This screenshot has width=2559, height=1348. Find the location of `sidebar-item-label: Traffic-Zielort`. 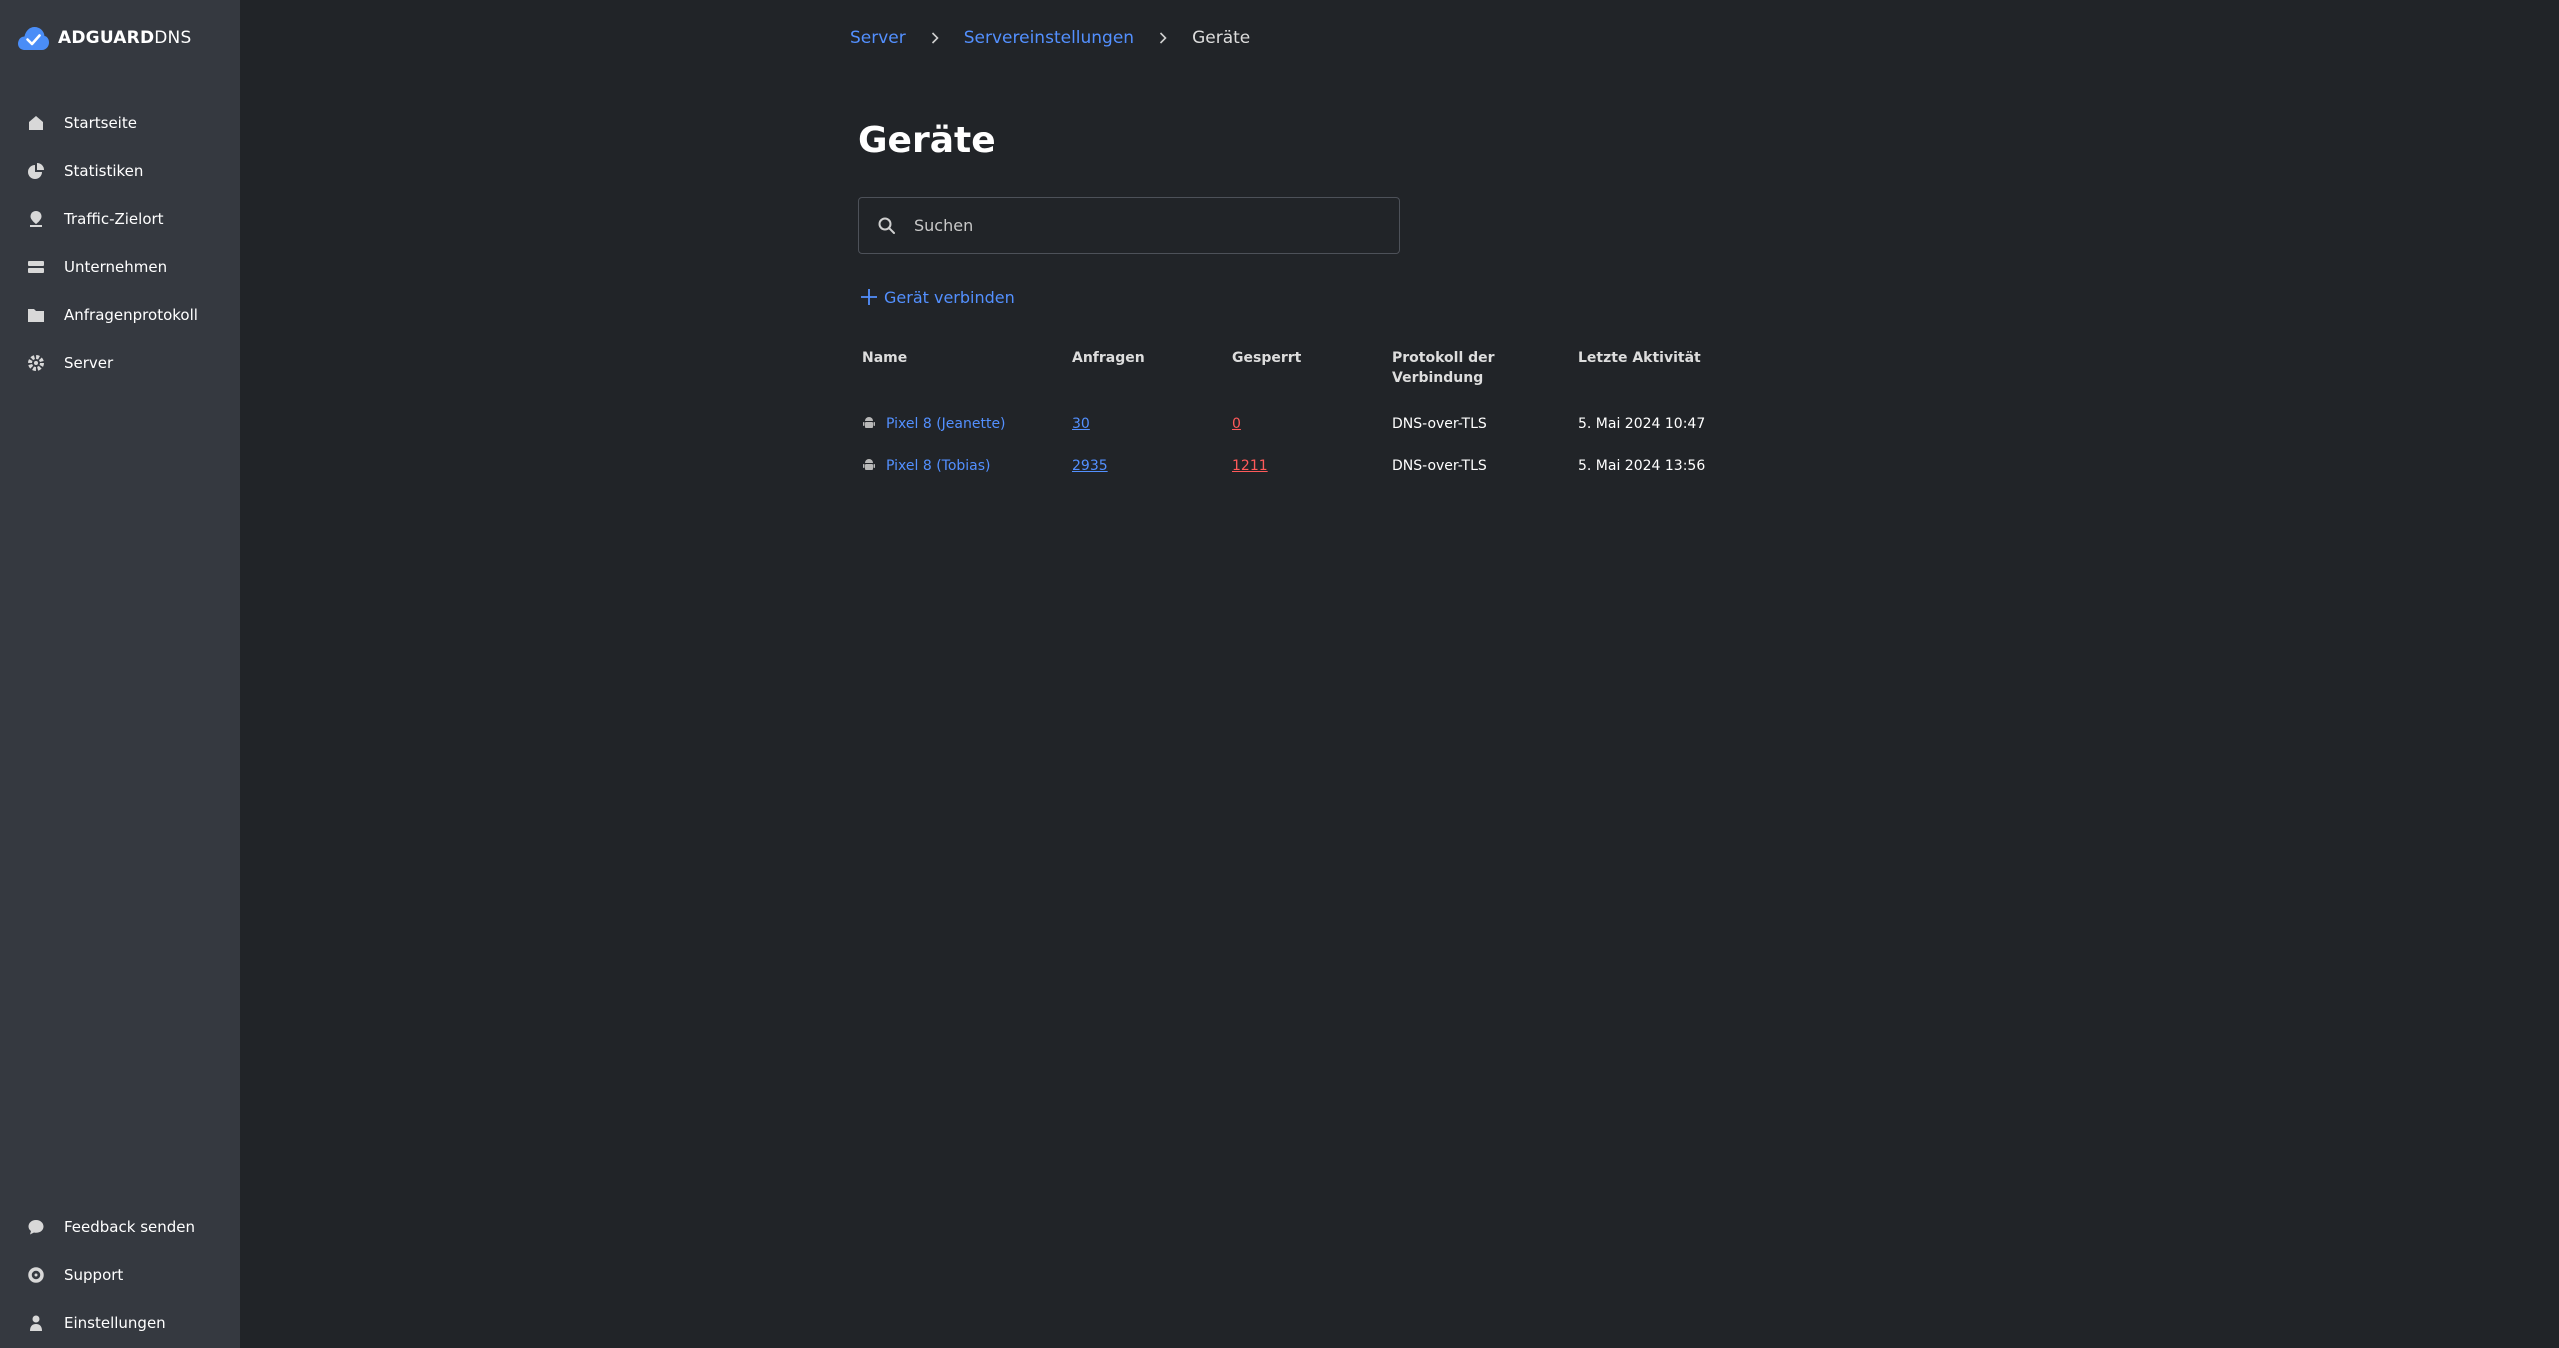

sidebar-item-label: Traffic-Zielort is located at coordinates (114, 219).